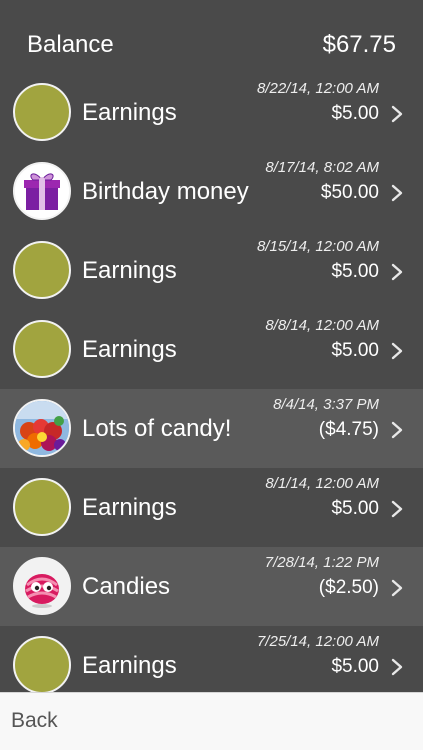 The image size is (423, 750). I want to click on transaction-row-birthday-money: Birthday money 8/17/14, 8:02 AM $50.00, so click(211, 191).